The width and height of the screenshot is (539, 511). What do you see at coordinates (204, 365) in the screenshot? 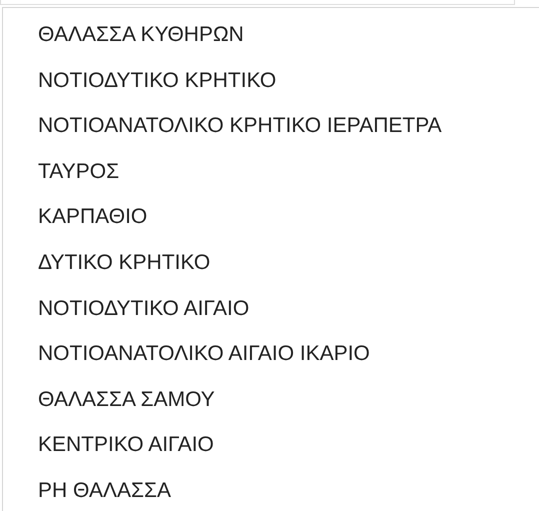
I see `dropdown-item: ΝΟΤΙΟΑΝΑΤΟΛΙΚΟ ΑΙΓΑΙΟ ΙΚΑΡΙΟ` at bounding box center [204, 365].